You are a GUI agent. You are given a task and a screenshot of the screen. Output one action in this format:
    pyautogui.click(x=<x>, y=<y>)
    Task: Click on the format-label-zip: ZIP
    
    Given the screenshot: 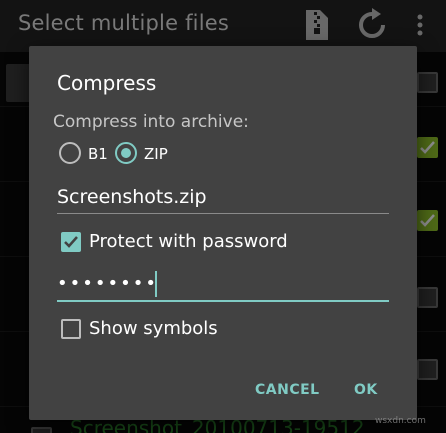 What is the action you would take?
    pyautogui.click(x=156, y=154)
    